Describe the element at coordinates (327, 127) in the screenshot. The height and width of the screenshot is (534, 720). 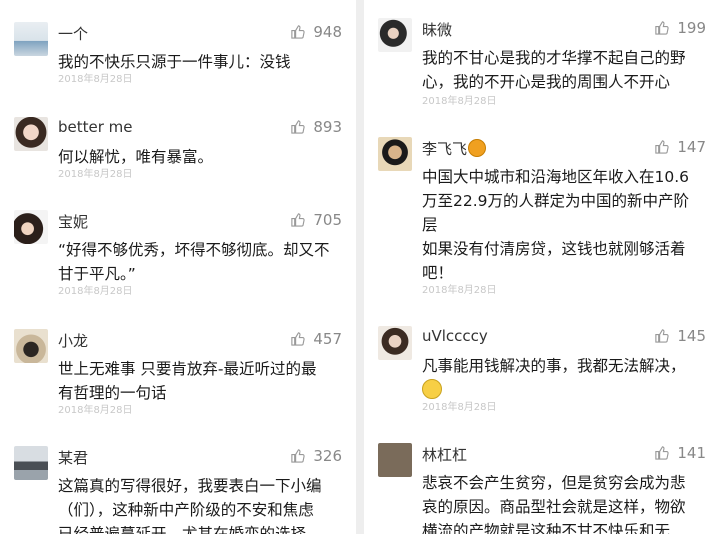
I see `like-count: 893` at that location.